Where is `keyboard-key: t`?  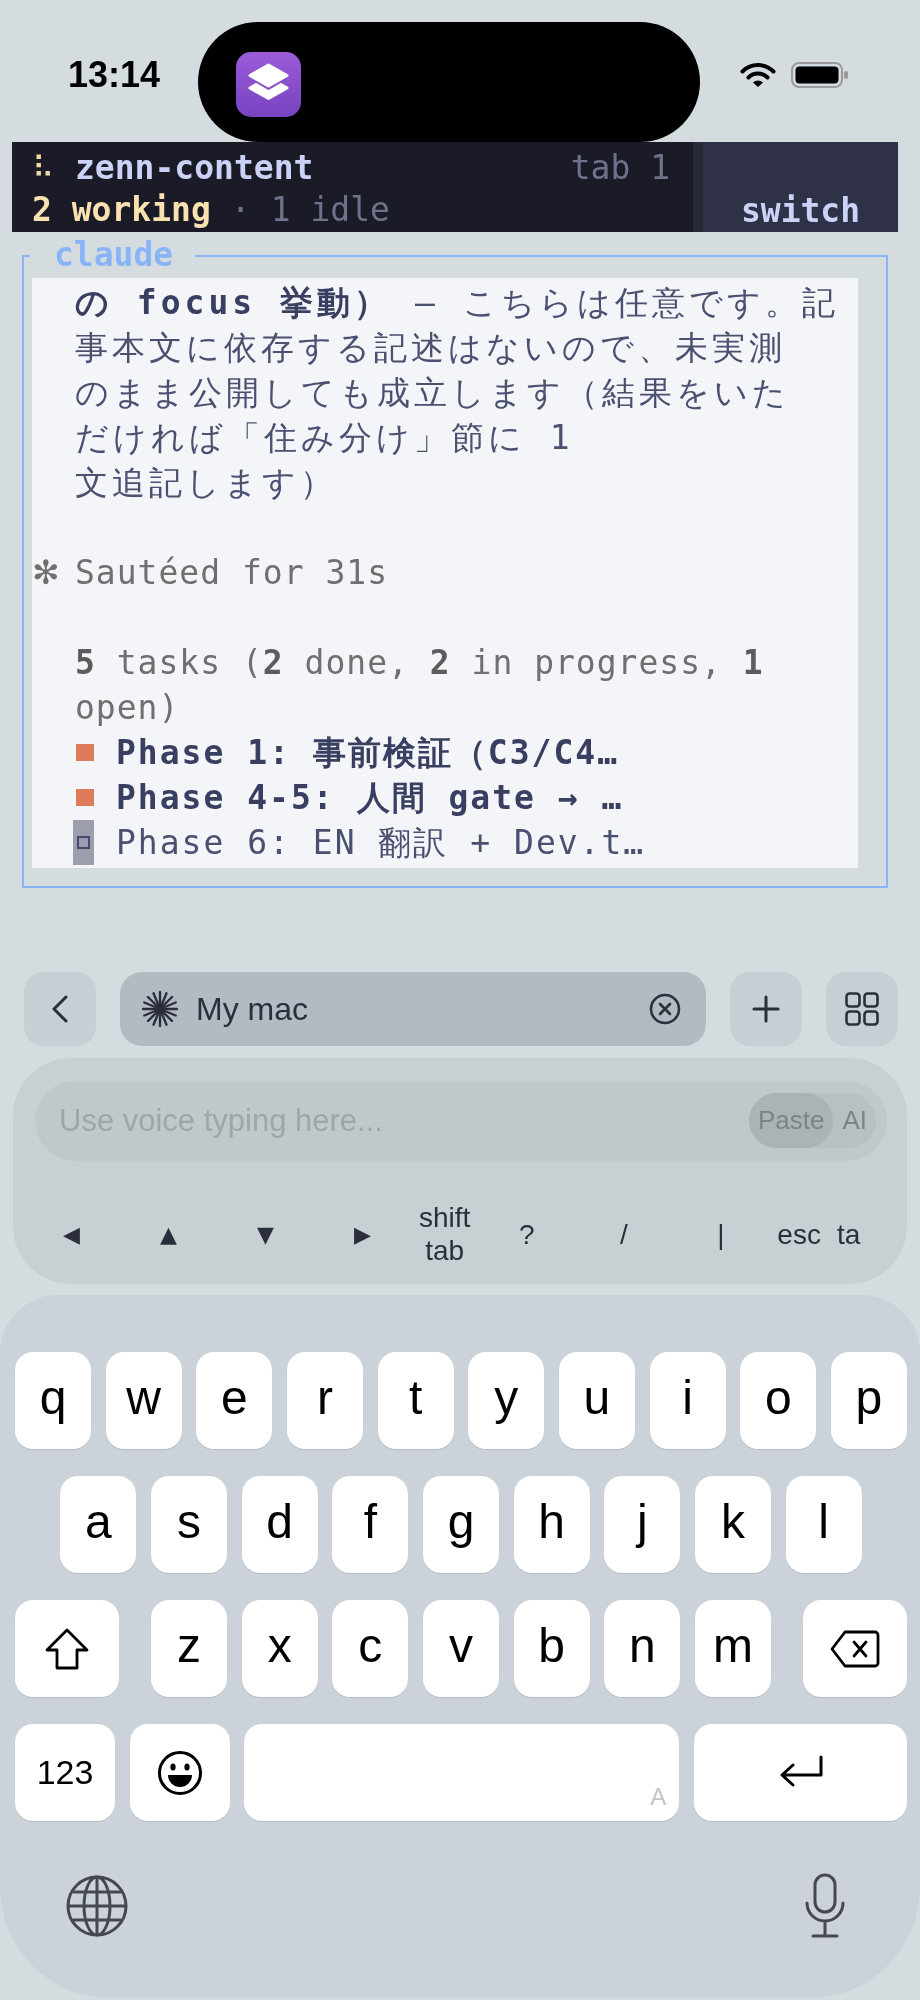
keyboard-key: t is located at coordinates (415, 1400).